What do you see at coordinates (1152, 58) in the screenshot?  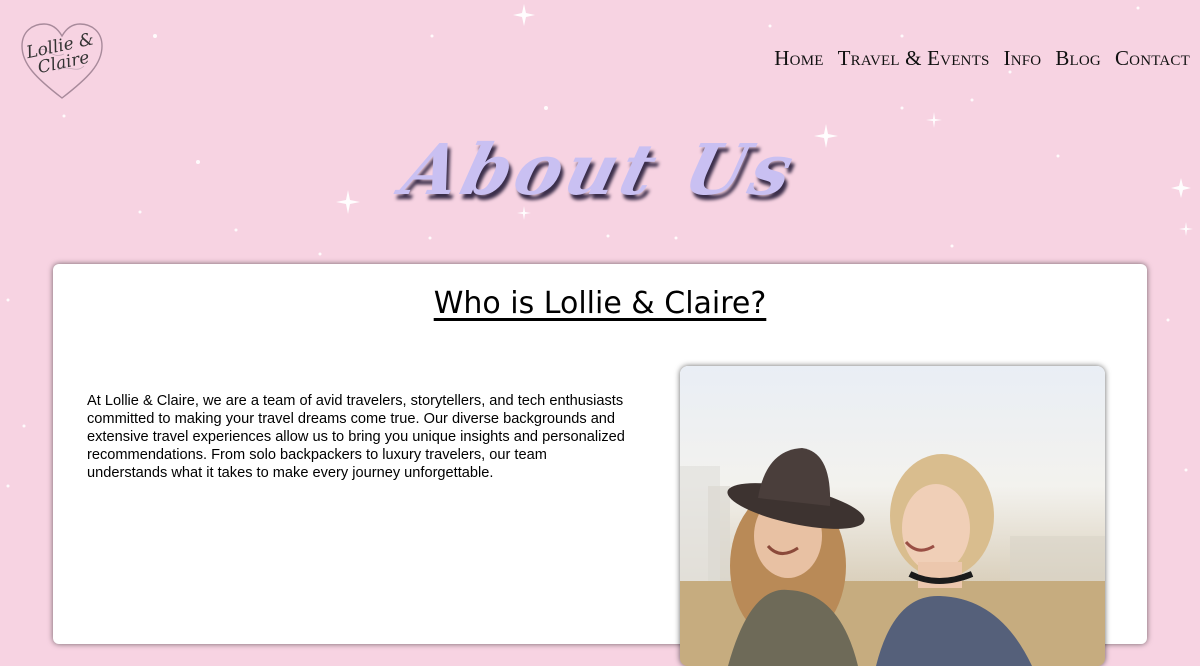 I see `nav-contact: Contact` at bounding box center [1152, 58].